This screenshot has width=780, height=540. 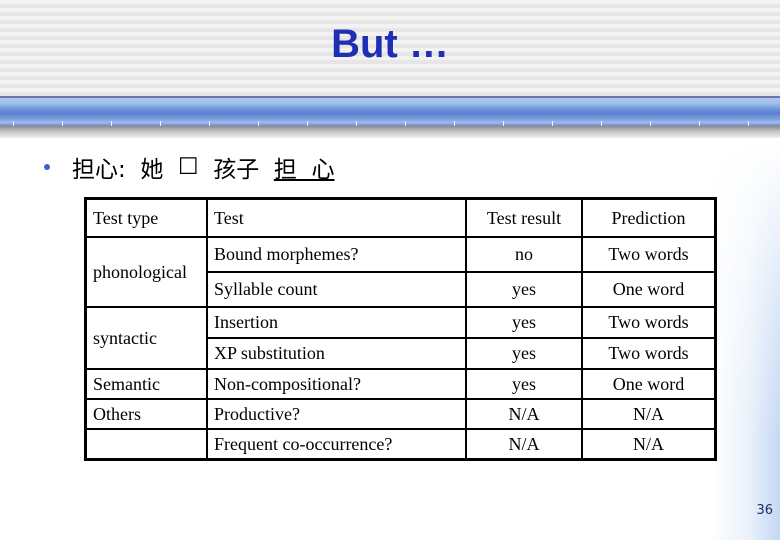 I want to click on type-cell: syntactic, so click(x=146, y=338).